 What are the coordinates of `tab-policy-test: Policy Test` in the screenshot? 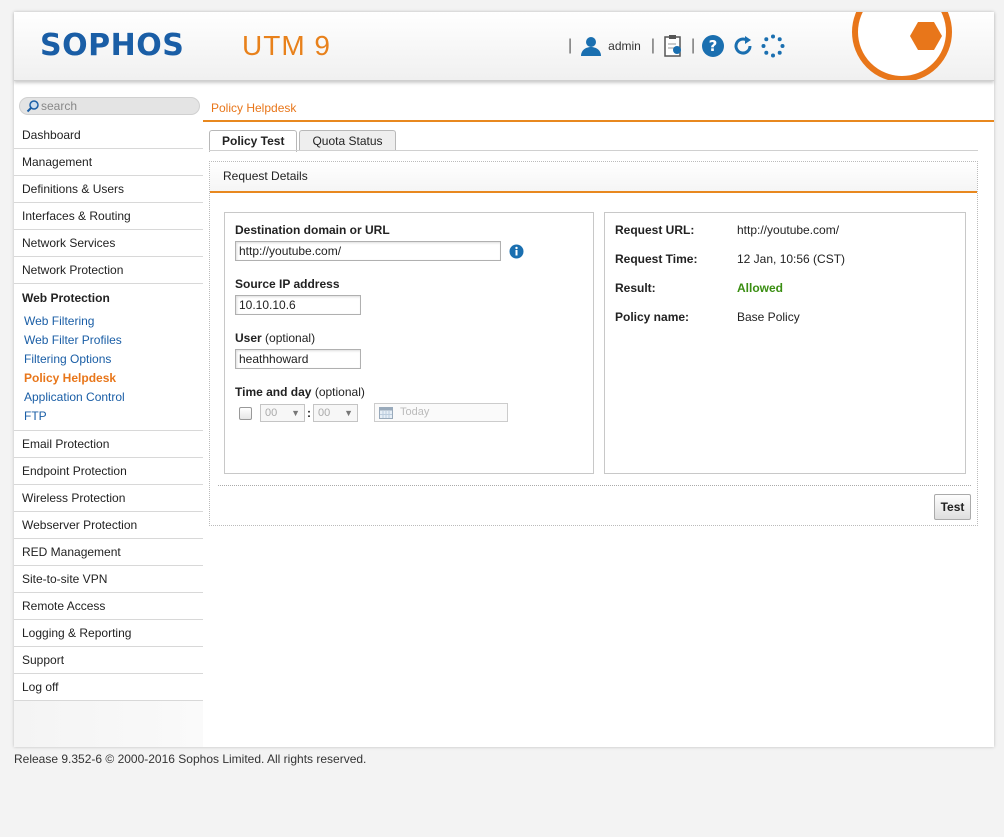 It's located at (253, 141).